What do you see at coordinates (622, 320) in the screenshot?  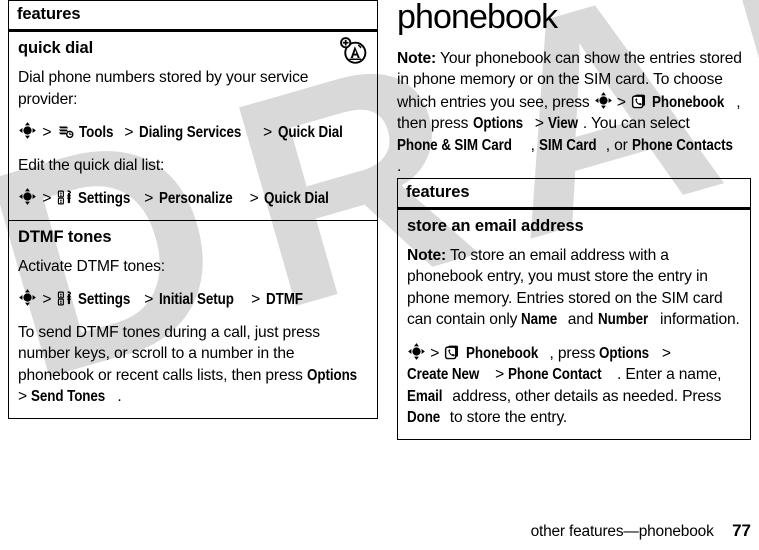 I see `menu-label: Number` at bounding box center [622, 320].